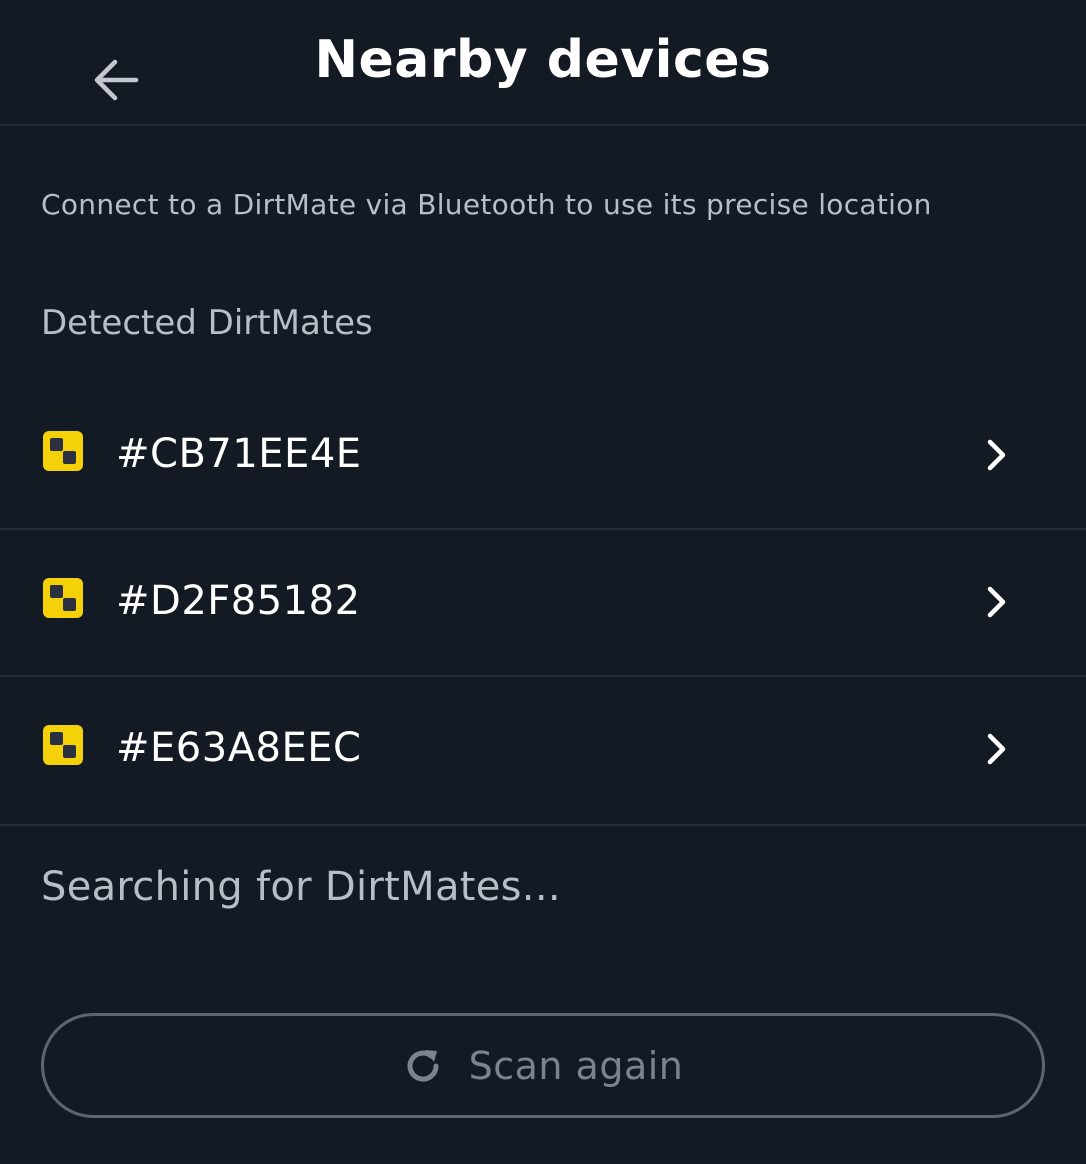 This screenshot has width=1086, height=1164. I want to click on device-name: #CB71EE4E, so click(239, 454).